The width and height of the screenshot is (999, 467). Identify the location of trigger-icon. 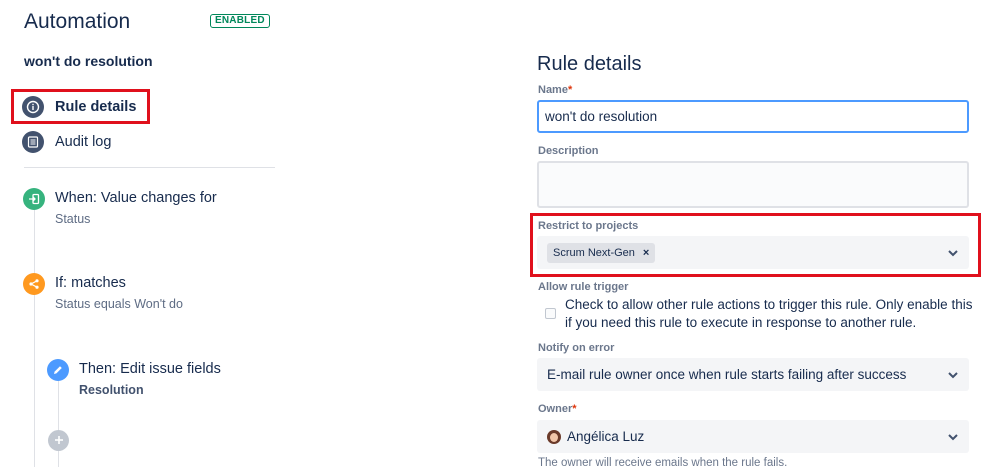
(34, 199).